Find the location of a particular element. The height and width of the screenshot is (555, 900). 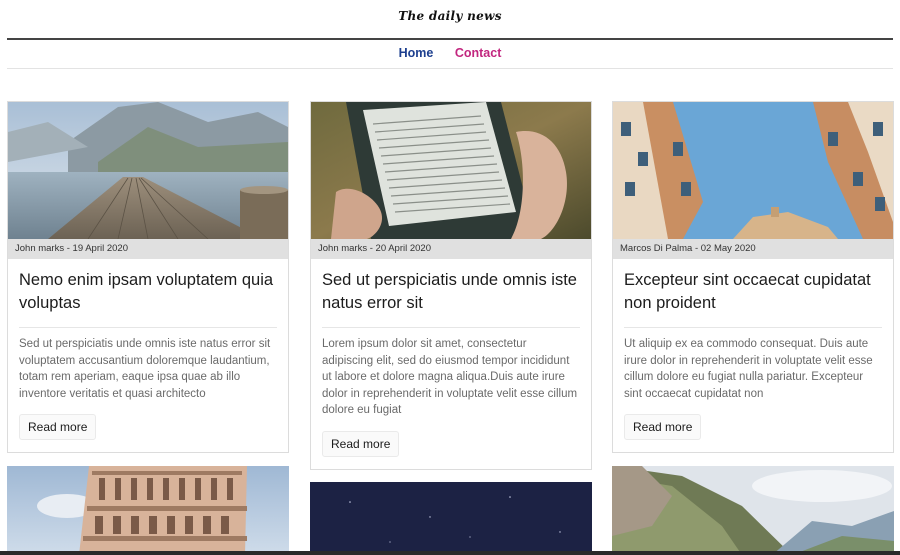

site-header: The daily news is located at coordinates (450, 20).